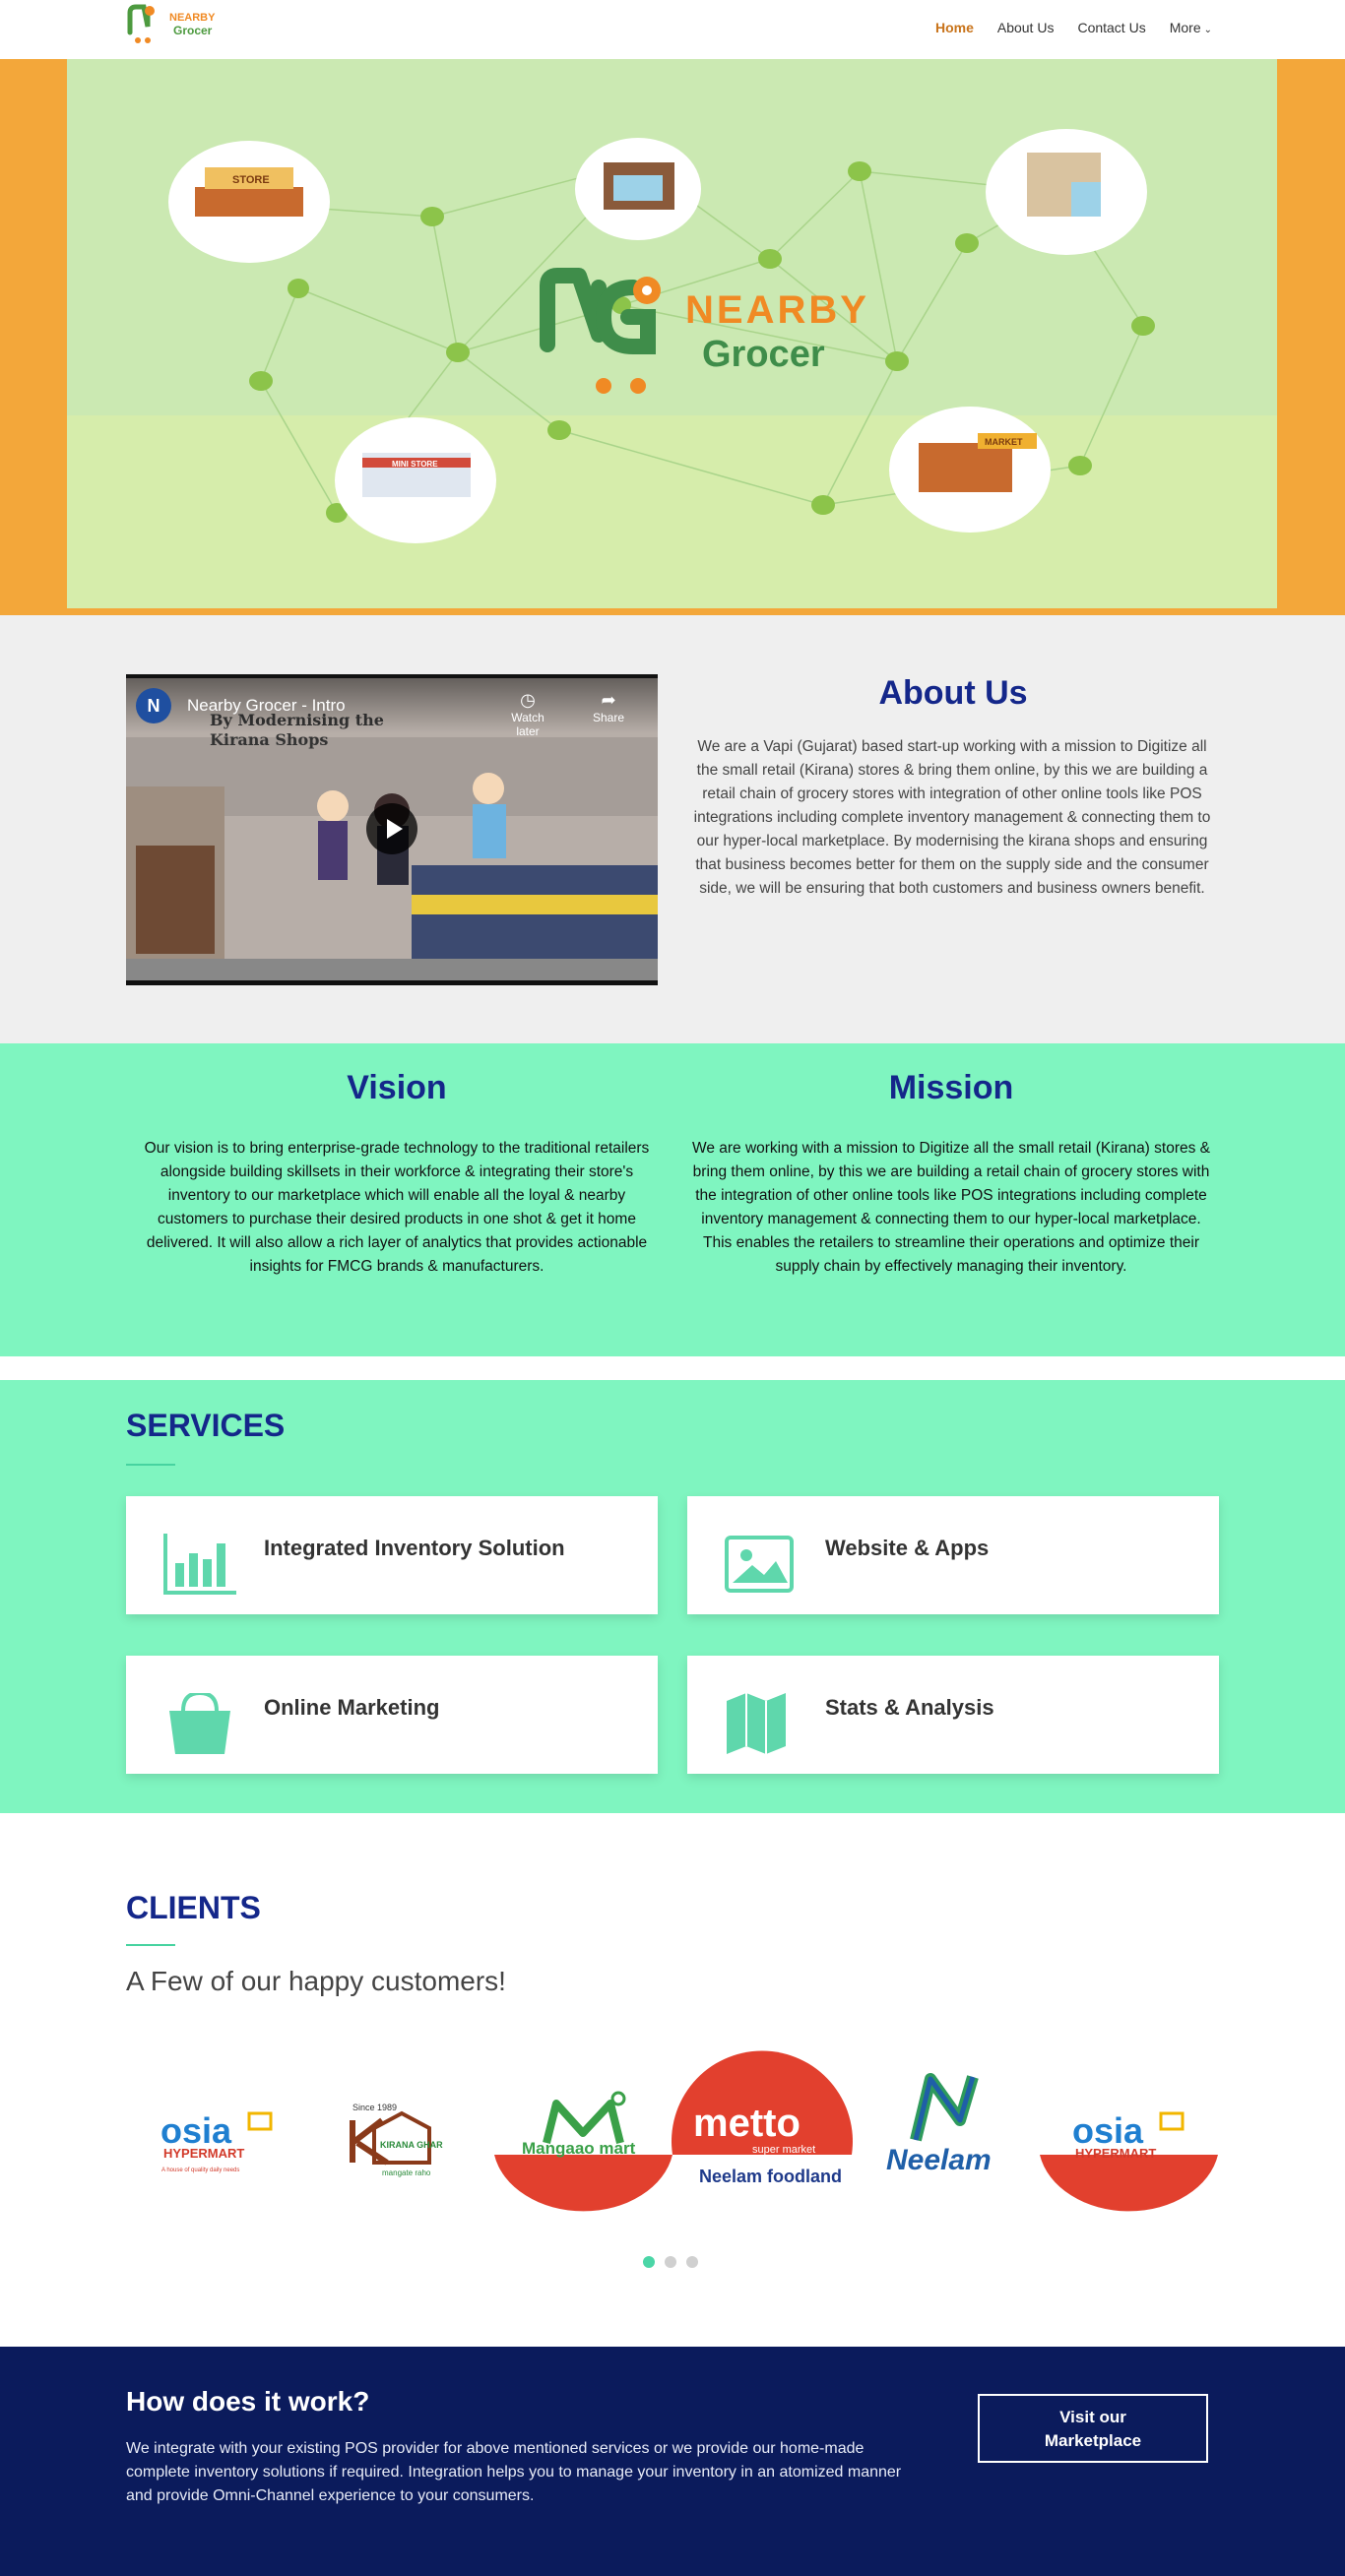  I want to click on map-icon, so click(756, 1724).